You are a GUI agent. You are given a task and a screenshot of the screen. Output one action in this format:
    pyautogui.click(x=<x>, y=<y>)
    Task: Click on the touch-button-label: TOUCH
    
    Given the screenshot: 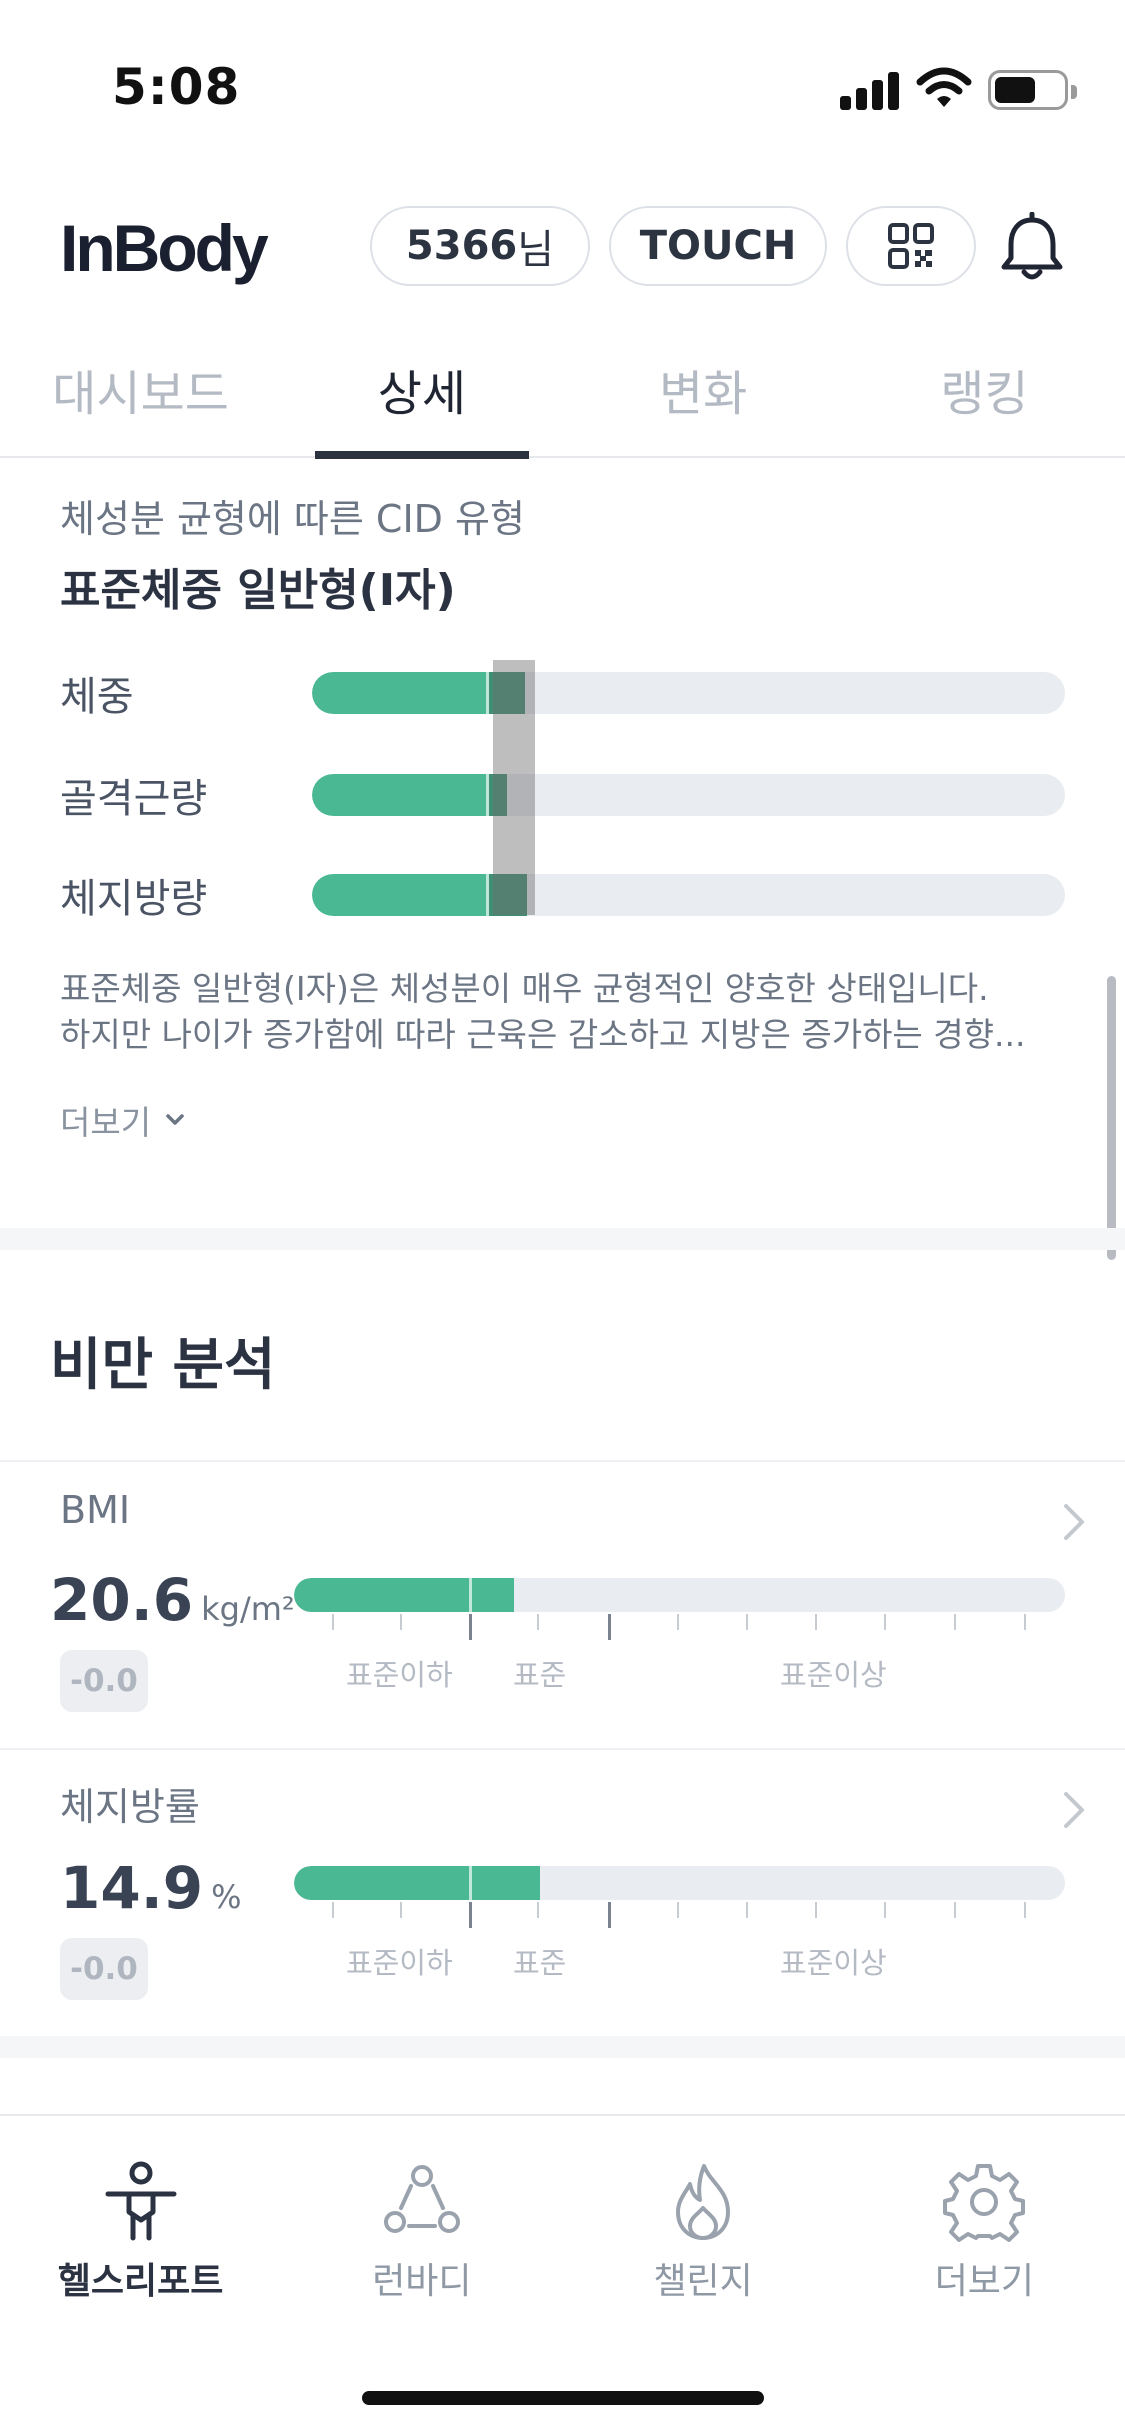 What is the action you would take?
    pyautogui.click(x=718, y=246)
    